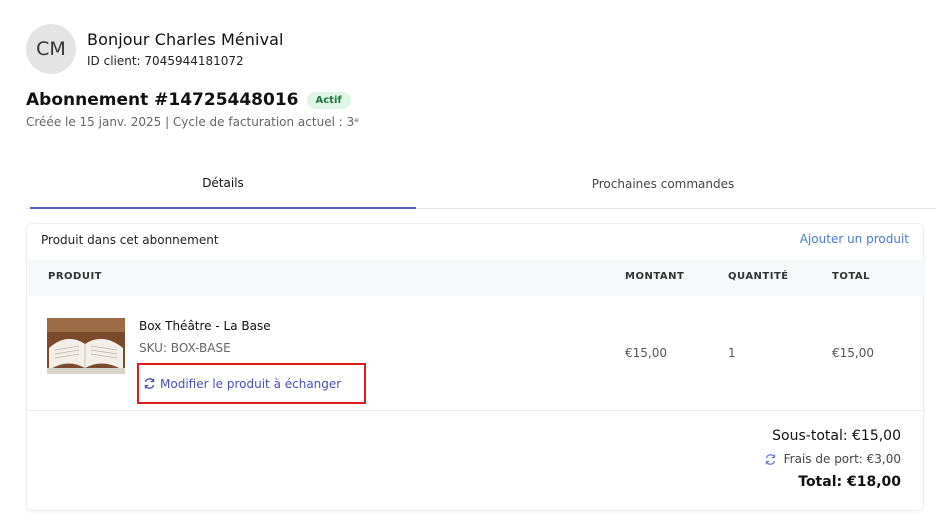 This screenshot has height=530, width=936. Describe the element at coordinates (185, 39) in the screenshot. I see `greeting-text: Bonjour Charles Ménival` at that location.